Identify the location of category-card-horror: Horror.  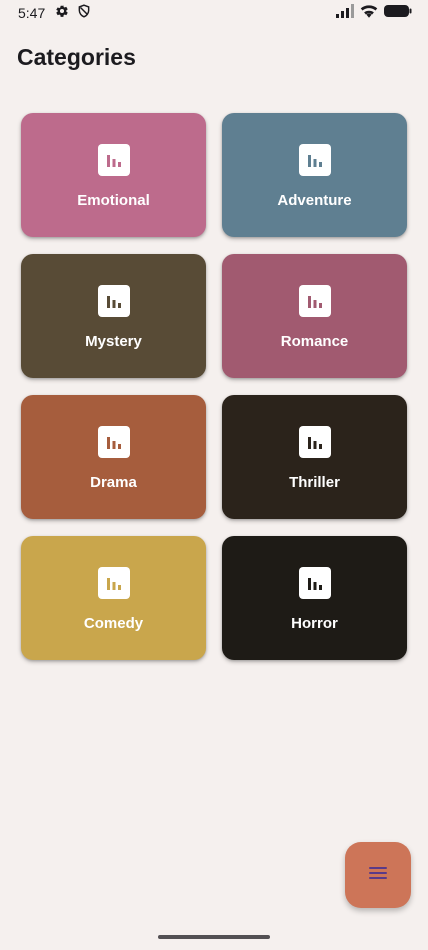
(314, 598).